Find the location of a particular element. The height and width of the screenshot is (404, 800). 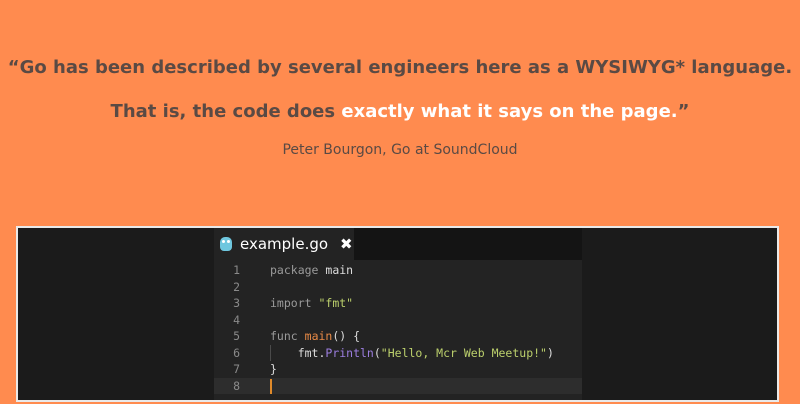

line-source: fmt.Println("Hello, Mcr Web Meetup!") is located at coordinates (412, 353).